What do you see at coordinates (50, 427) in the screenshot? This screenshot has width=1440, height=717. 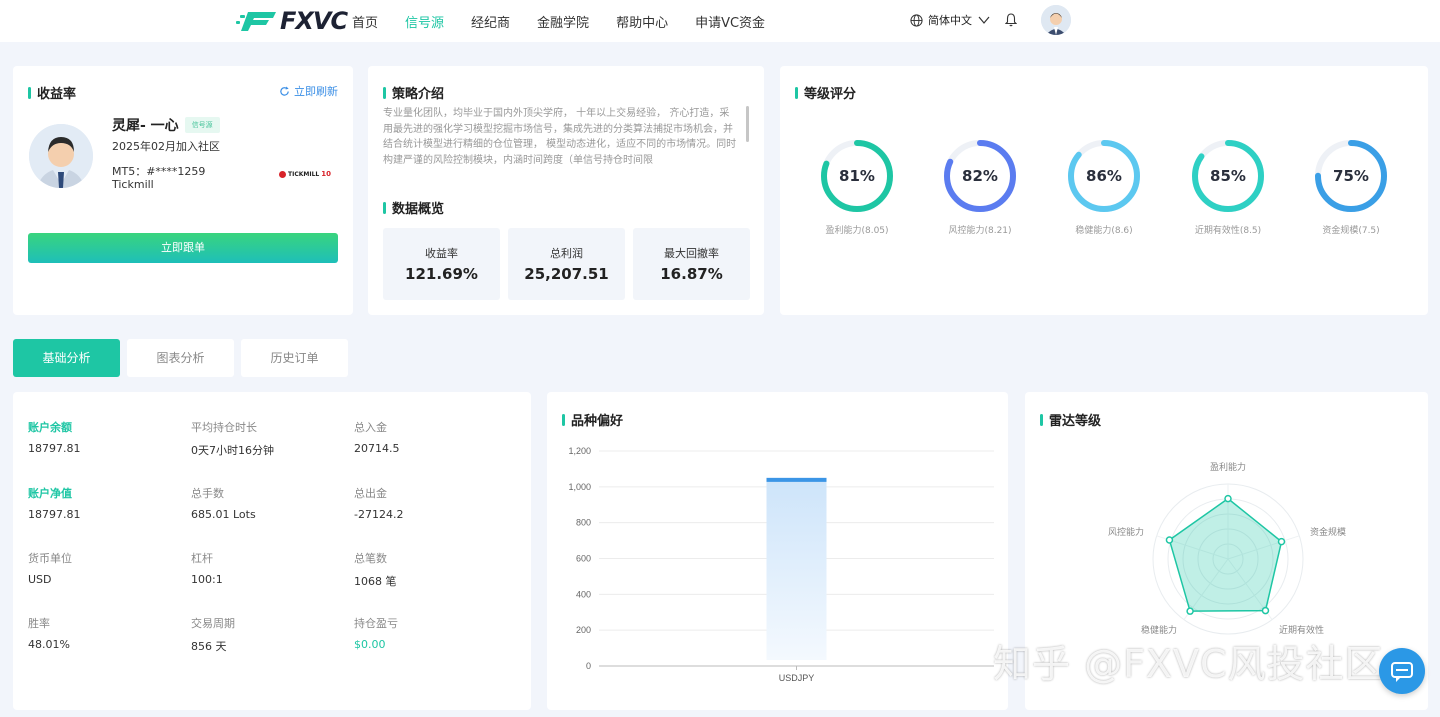 I see `analysis-label: 账户余额` at bounding box center [50, 427].